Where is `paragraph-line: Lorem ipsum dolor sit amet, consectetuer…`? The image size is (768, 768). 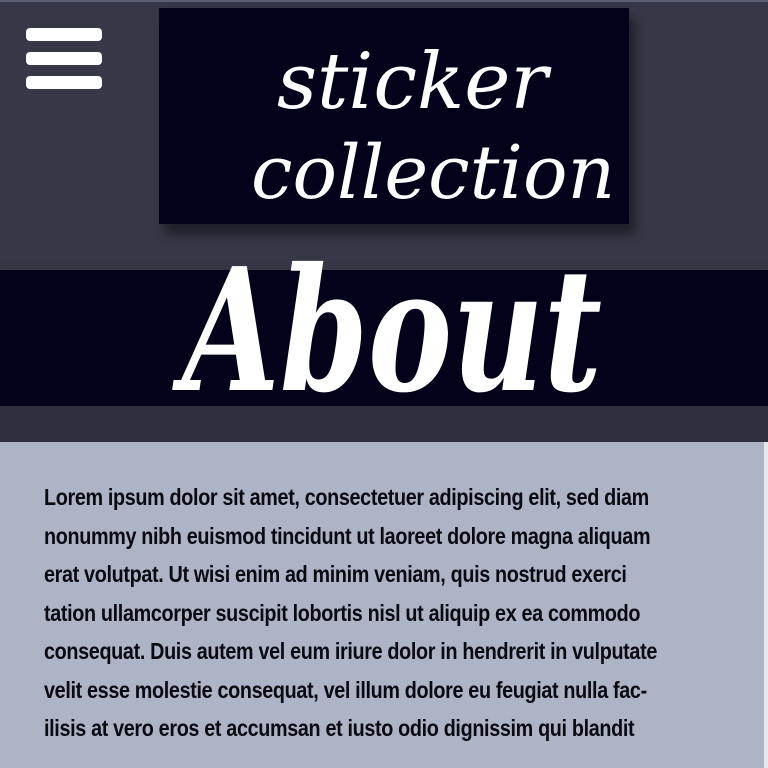 paragraph-line: Lorem ipsum dolor sit amet, consectetuer… is located at coordinates (346, 497).